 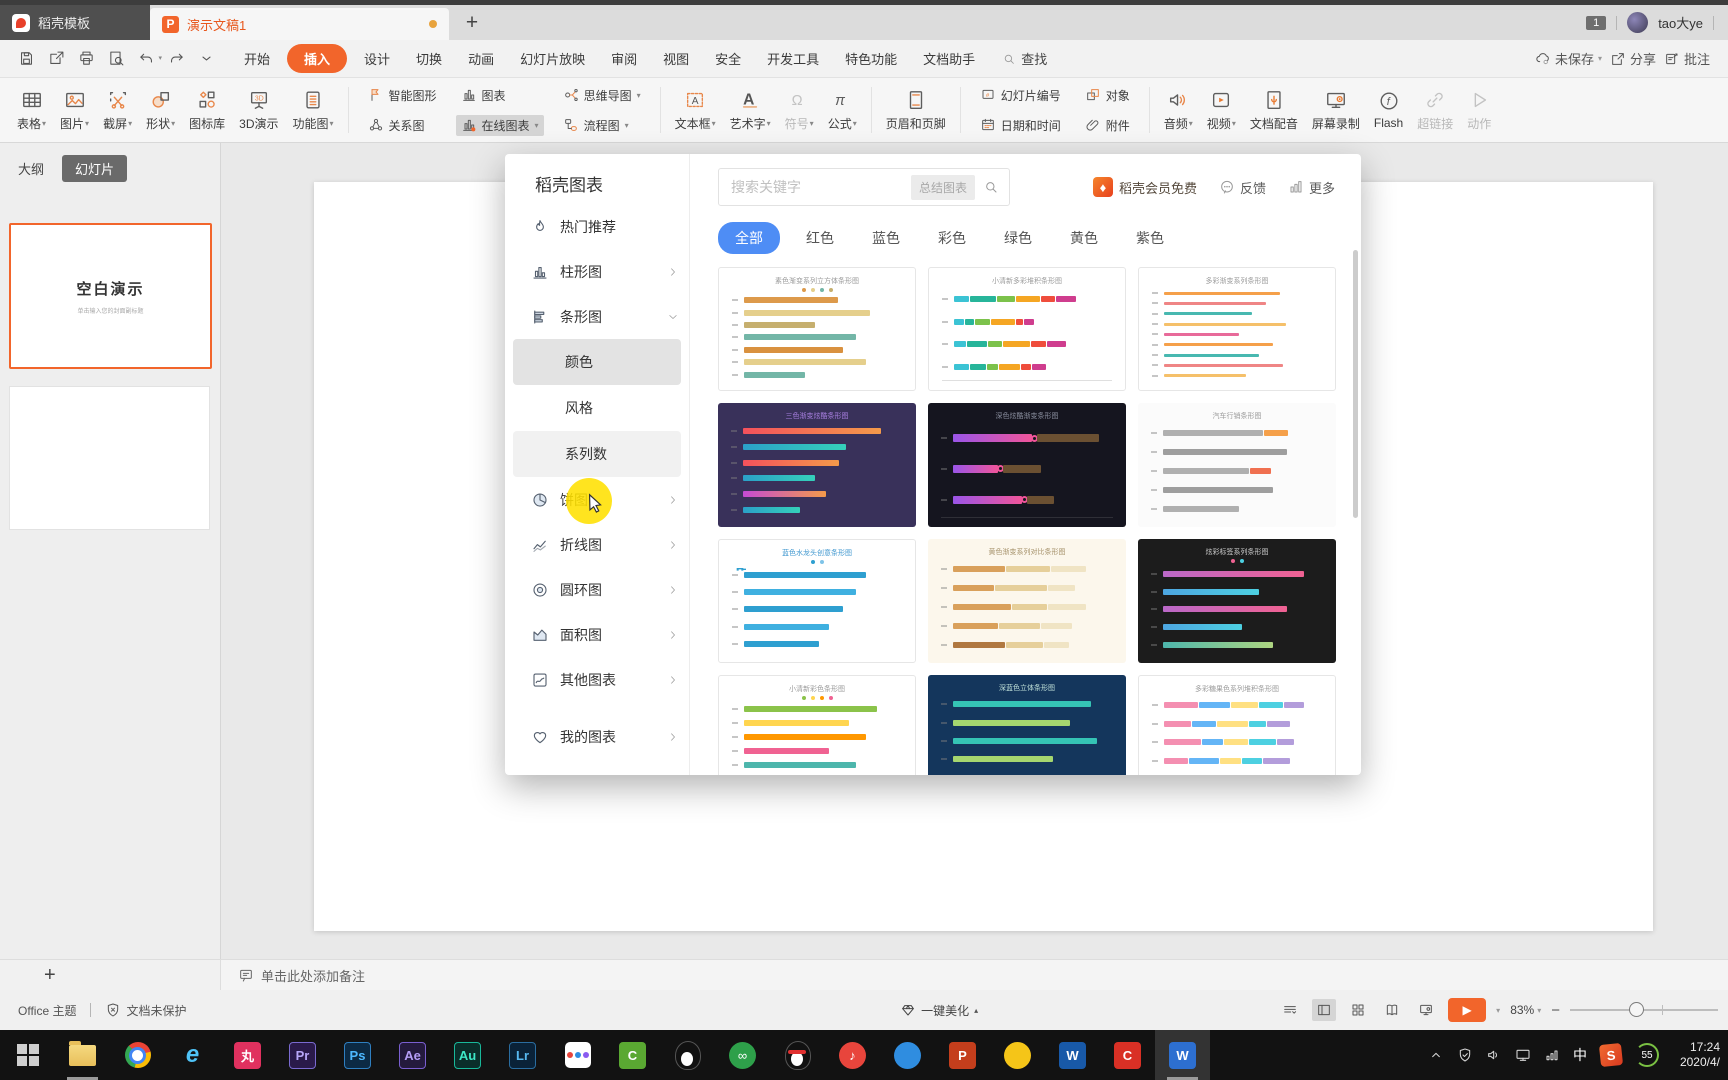 I want to click on chart-template-card: 三色渐变炫酷条形图, so click(x=817, y=465).